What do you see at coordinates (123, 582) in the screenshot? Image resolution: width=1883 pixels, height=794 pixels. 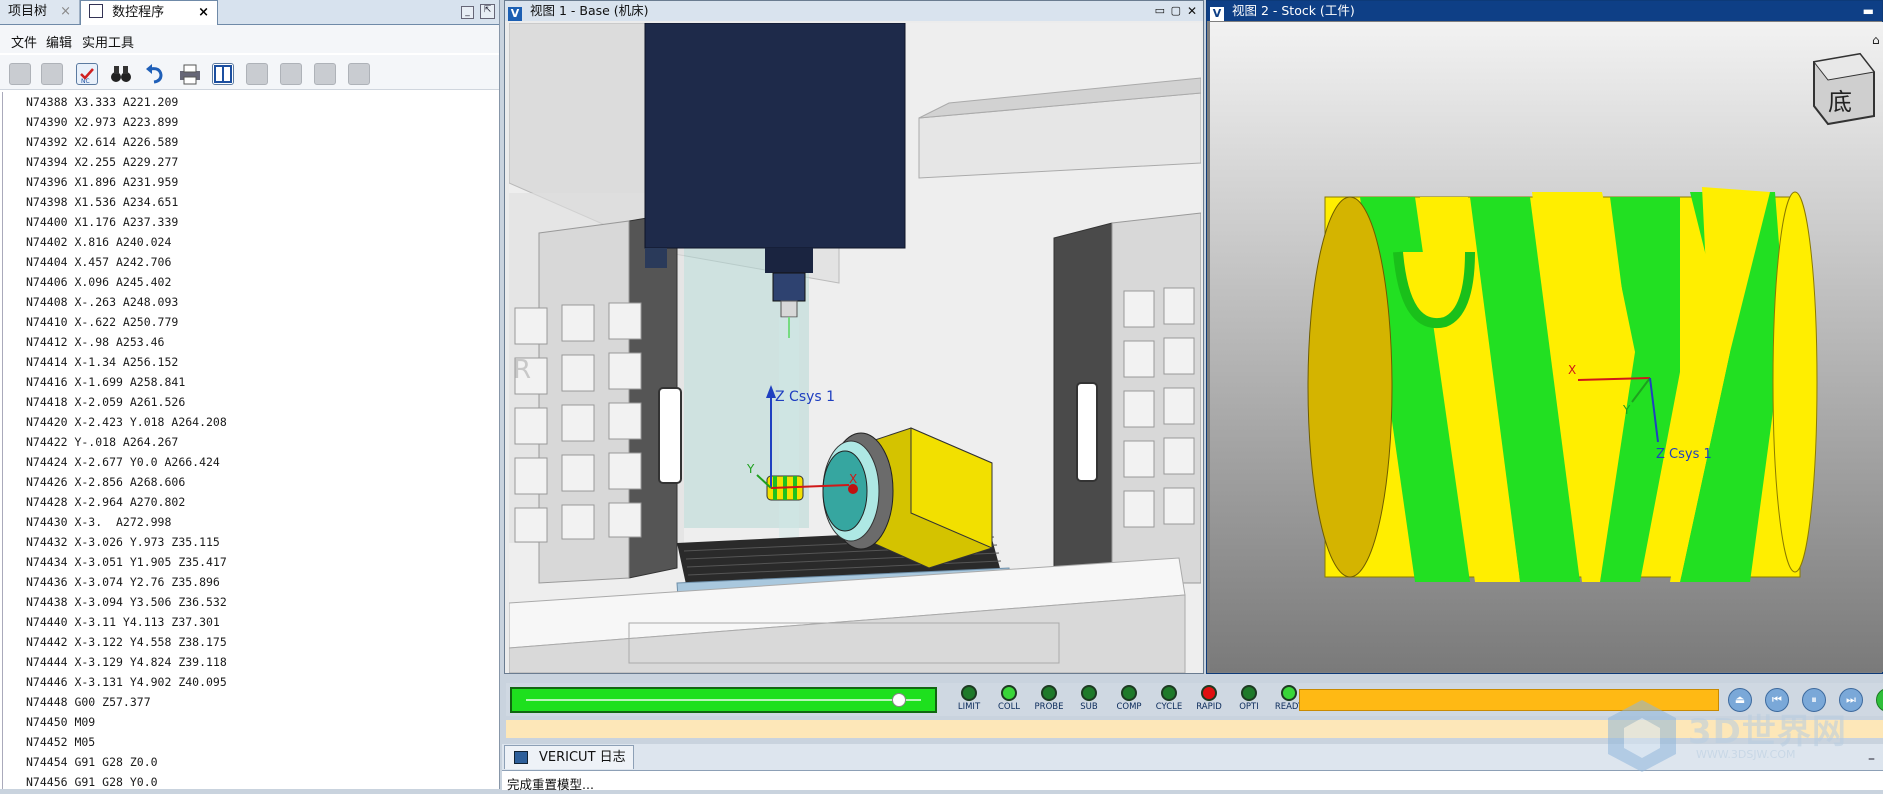 I see `nc-code-line: N74436 X-3.074 Y2.76 Z35.896` at bounding box center [123, 582].